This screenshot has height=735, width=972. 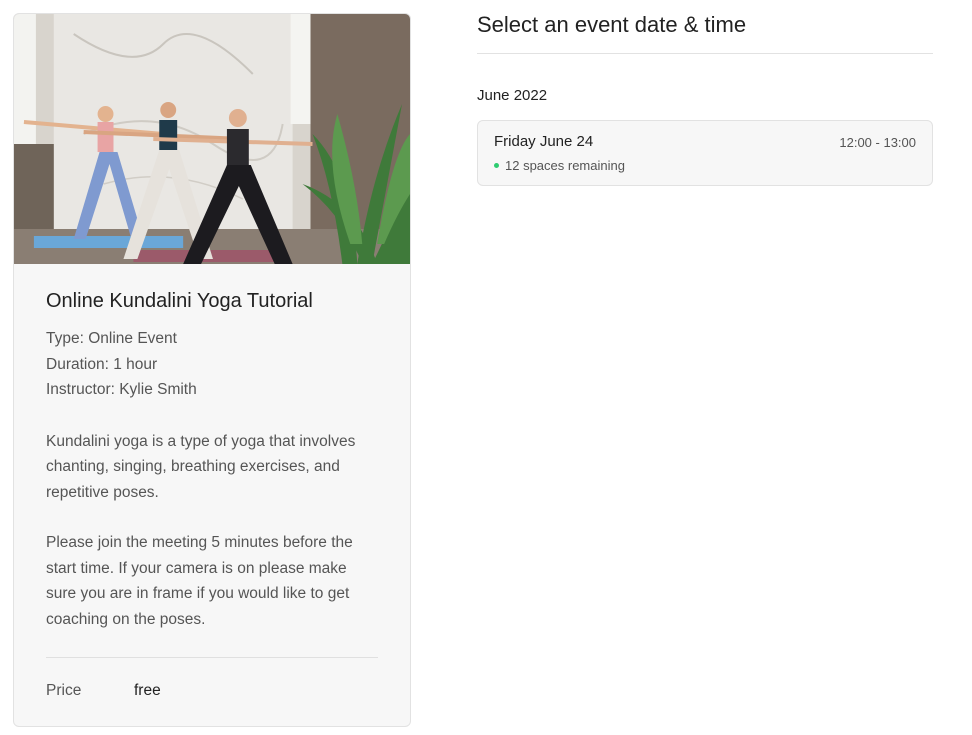 What do you see at coordinates (565, 165) in the screenshot?
I see `spaces-remaining: 12 spaces remaining` at bounding box center [565, 165].